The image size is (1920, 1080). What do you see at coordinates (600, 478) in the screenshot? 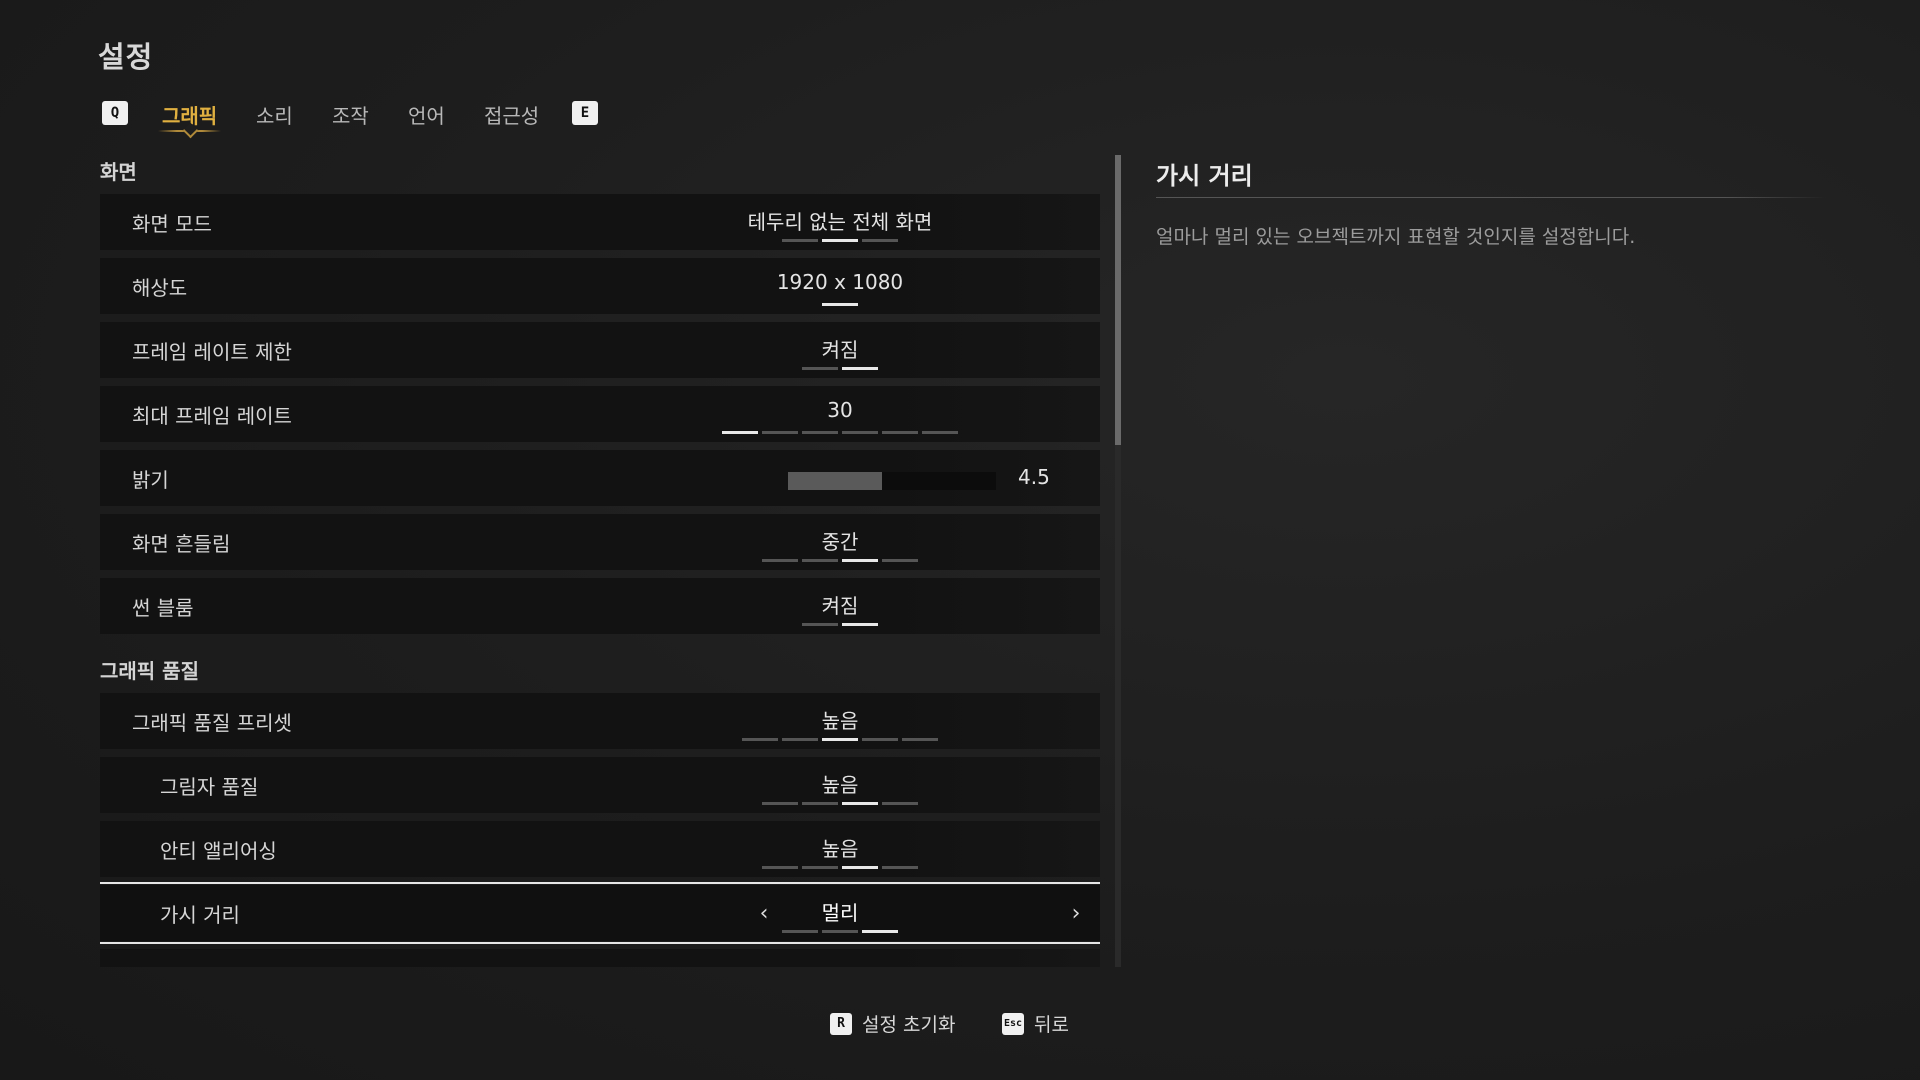
I see `row-brightness: 밝기 4.5` at bounding box center [600, 478].